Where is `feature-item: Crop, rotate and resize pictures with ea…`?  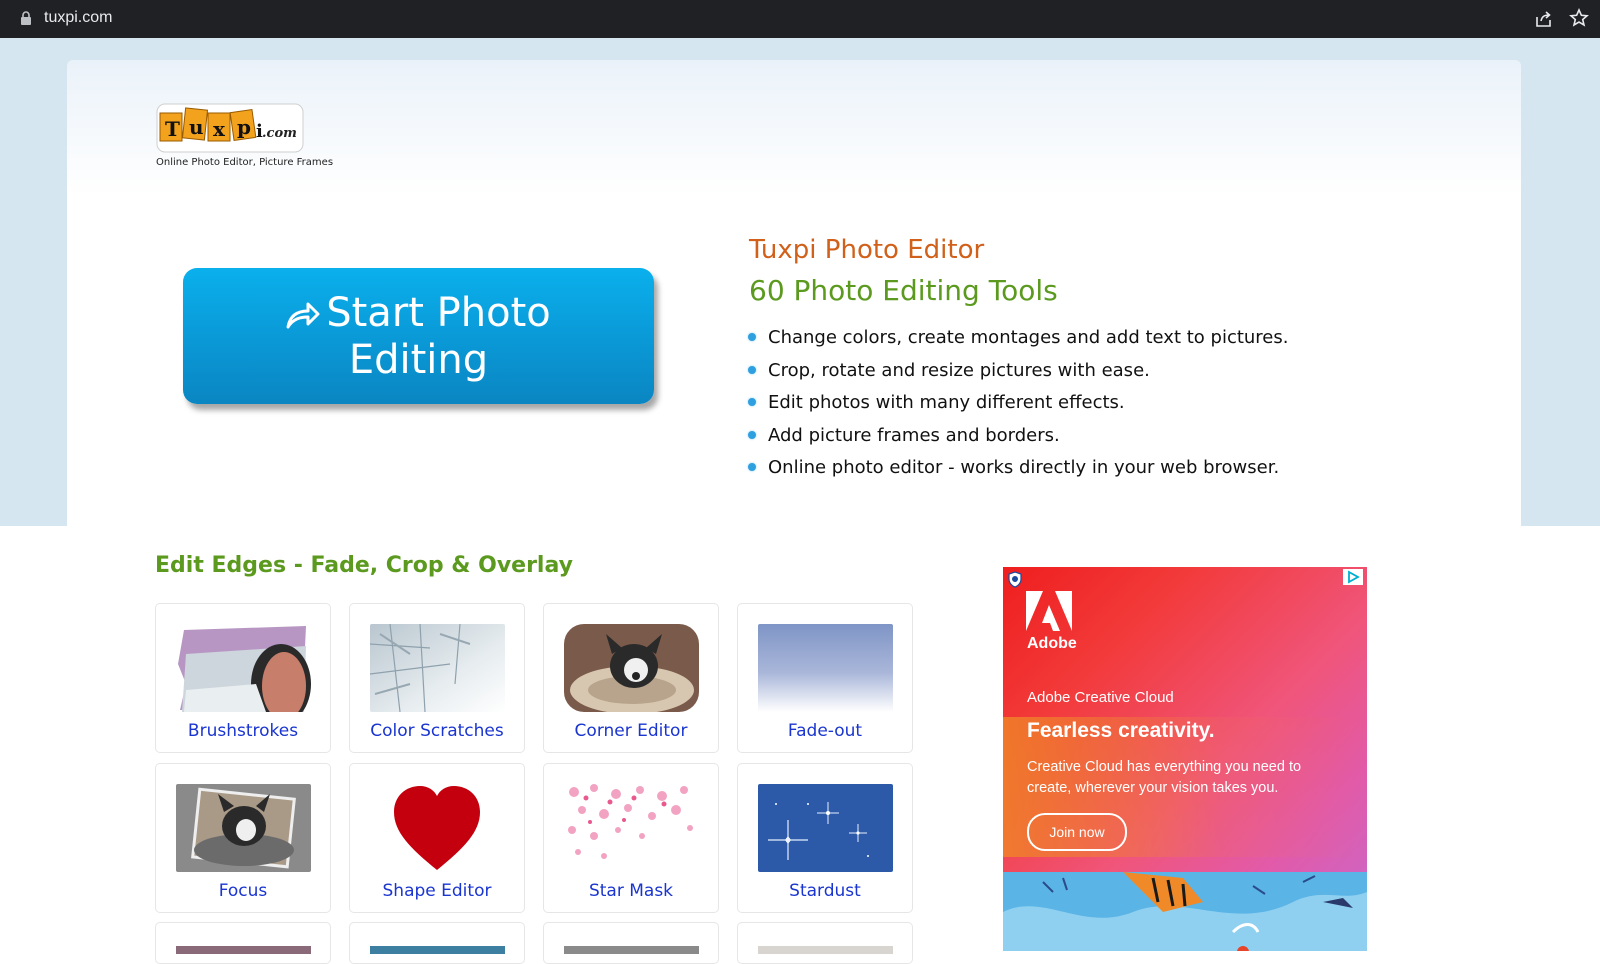
feature-item: Crop, rotate and resize pictures with ea… is located at coordinates (1018, 371).